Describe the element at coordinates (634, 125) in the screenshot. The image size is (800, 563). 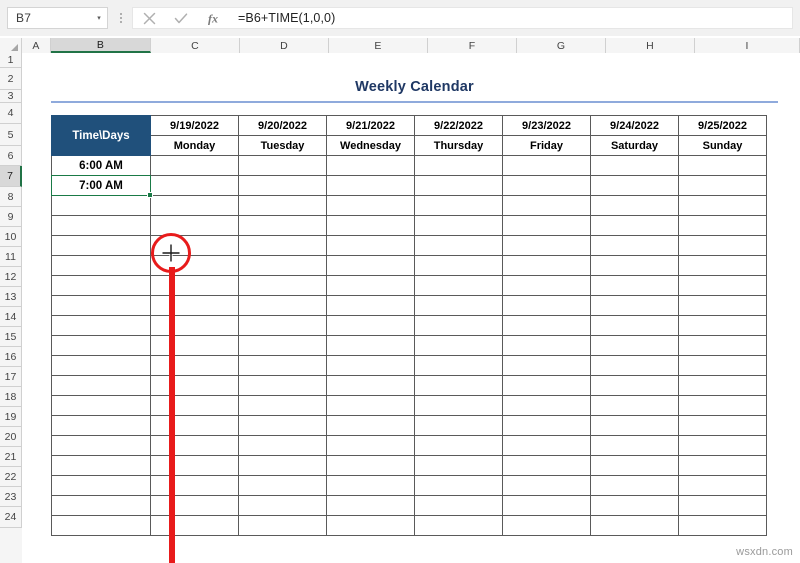
I see `date-cell-5: 9/24/2022` at that location.